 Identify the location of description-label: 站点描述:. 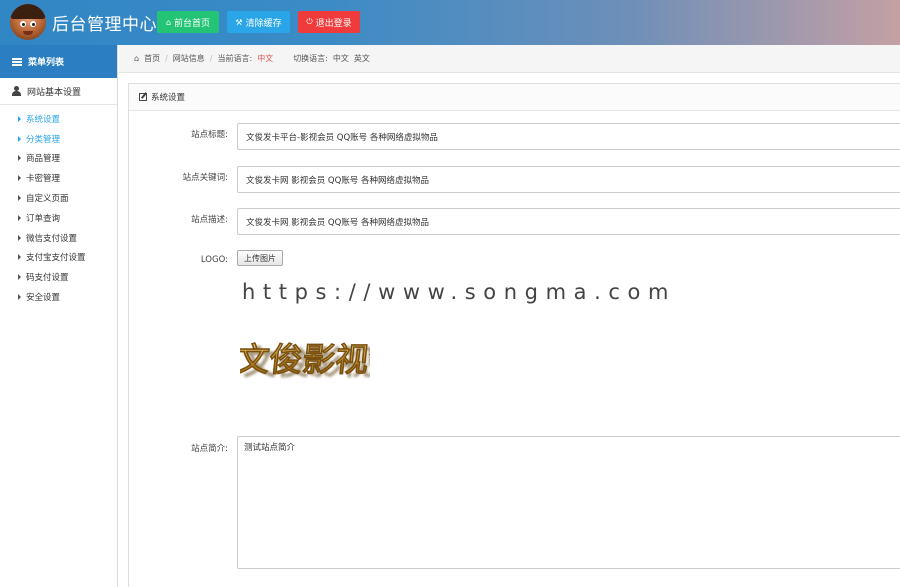
(209, 220).